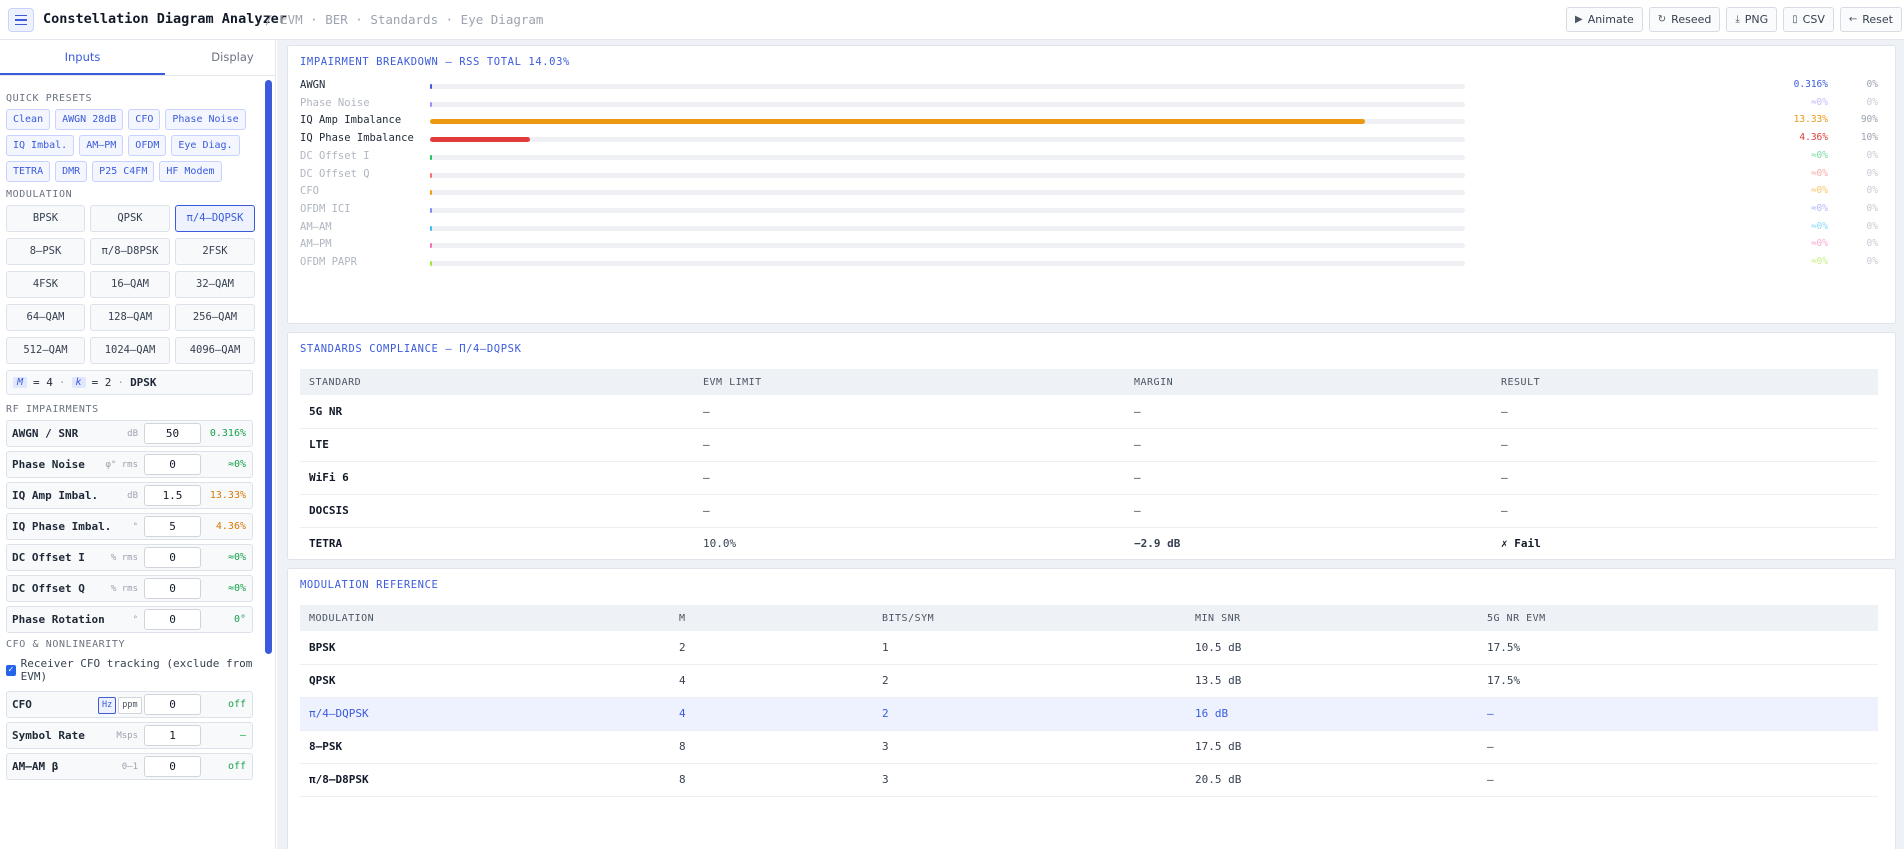 The height and width of the screenshot is (849, 1904). Describe the element at coordinates (1604, 19) in the screenshot. I see `animate-button: ▶ Animate` at that location.